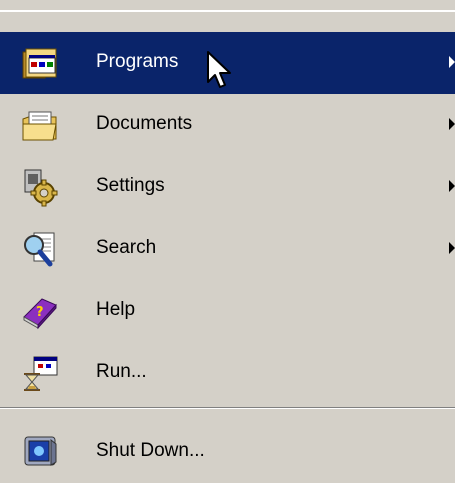  Describe the element at coordinates (221, 72) in the screenshot. I see `mouse-pointer-icon` at that location.